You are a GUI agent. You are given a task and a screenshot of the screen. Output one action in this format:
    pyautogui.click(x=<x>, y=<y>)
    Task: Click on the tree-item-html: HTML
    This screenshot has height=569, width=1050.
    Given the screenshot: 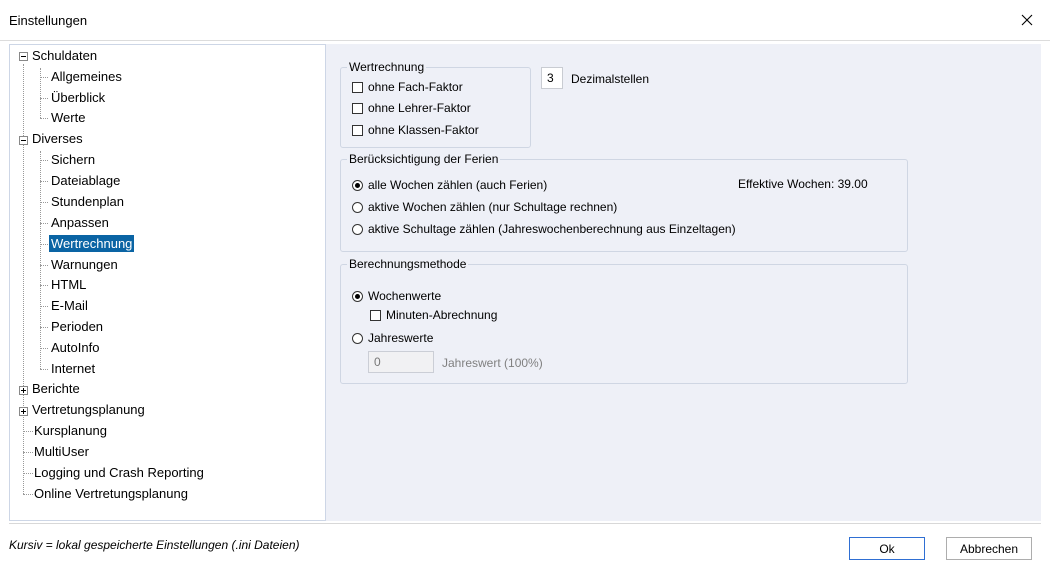 What is the action you would take?
    pyautogui.click(x=68, y=285)
    